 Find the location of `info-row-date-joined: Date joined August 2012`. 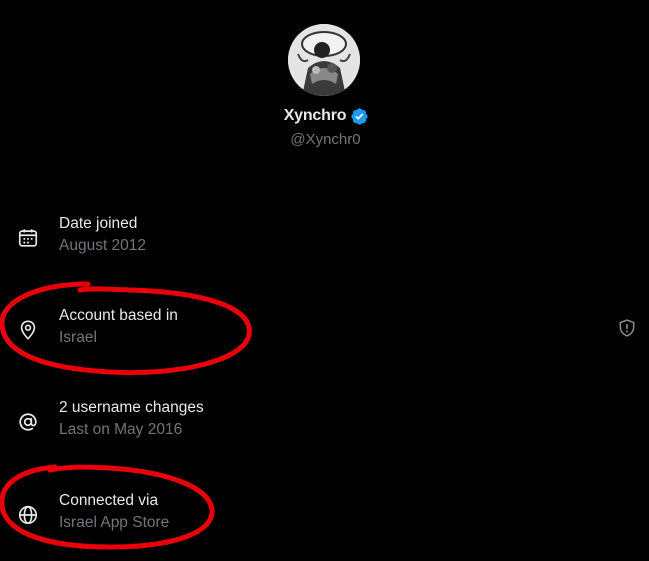

info-row-date-joined: Date joined August 2012 is located at coordinates (324, 240).